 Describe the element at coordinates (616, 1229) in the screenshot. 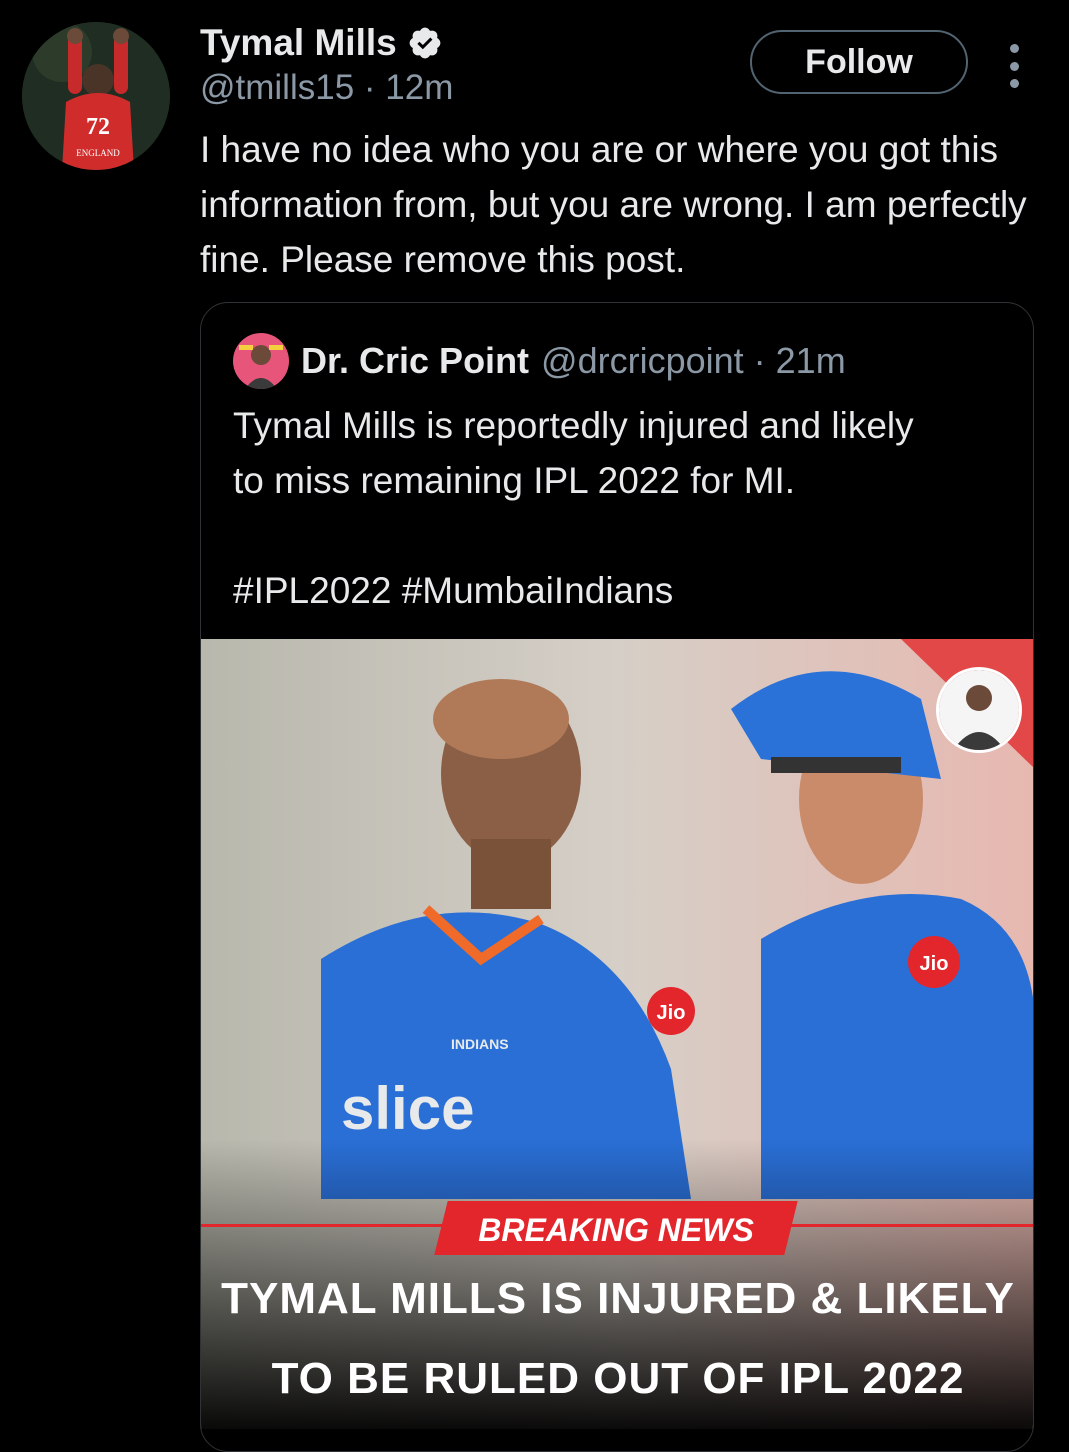

I see `breaking-news-banner: BREAKING NEWS` at that location.